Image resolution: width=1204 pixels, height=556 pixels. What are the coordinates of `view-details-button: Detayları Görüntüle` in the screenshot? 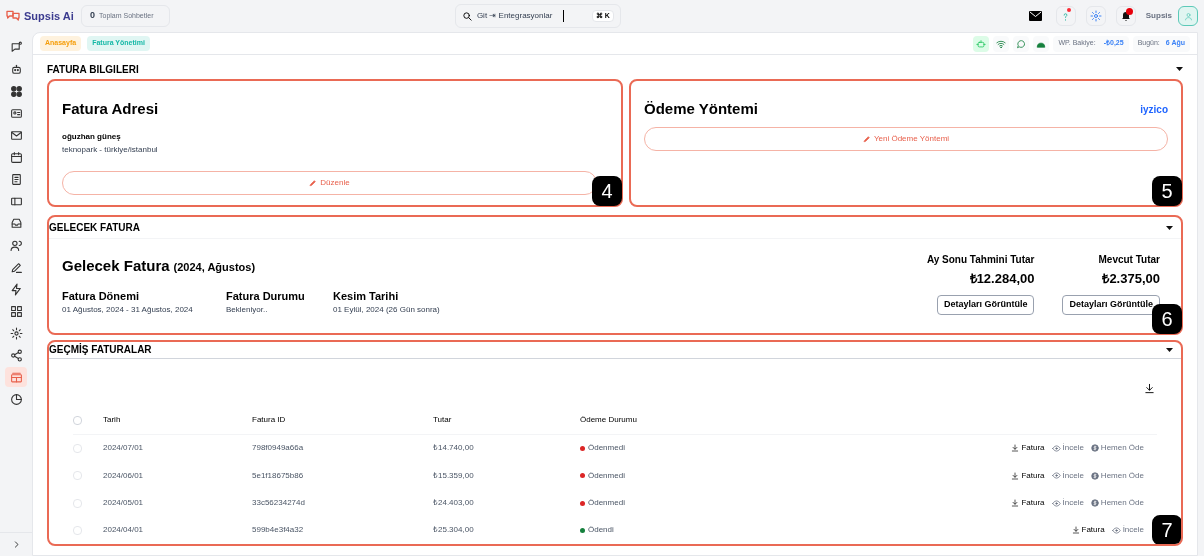 It's located at (985, 304).